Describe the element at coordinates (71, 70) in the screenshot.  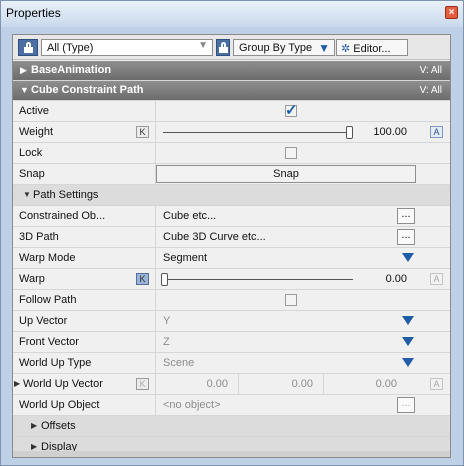
I see `section-label: BaseAnimation` at that location.